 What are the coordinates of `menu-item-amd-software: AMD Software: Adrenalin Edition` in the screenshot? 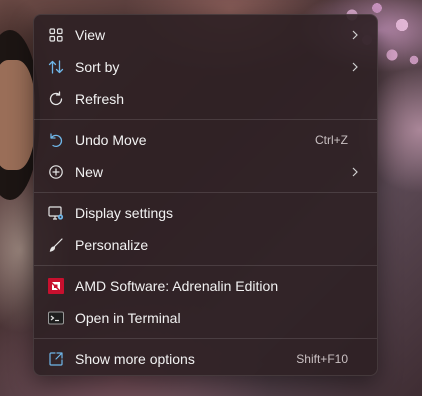 It's located at (205, 286).